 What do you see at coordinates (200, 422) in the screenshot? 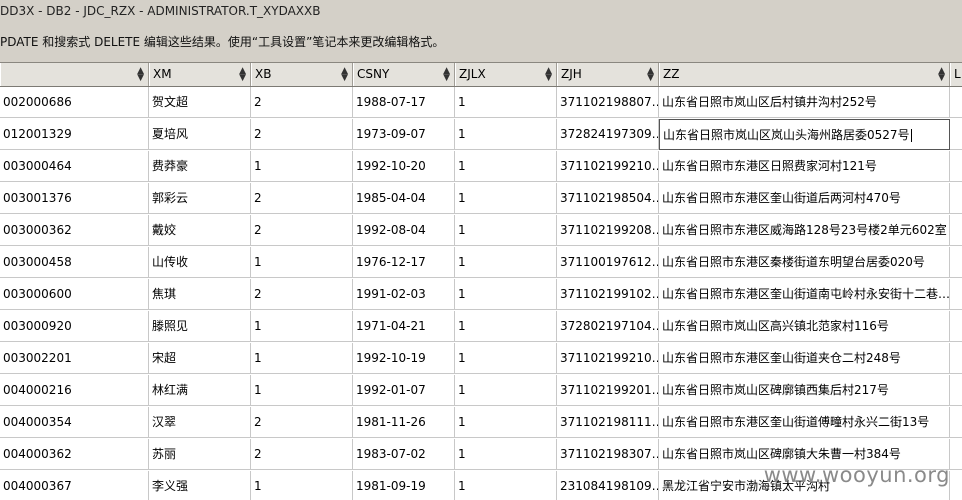
I see `table-cell: 汉翠` at bounding box center [200, 422].